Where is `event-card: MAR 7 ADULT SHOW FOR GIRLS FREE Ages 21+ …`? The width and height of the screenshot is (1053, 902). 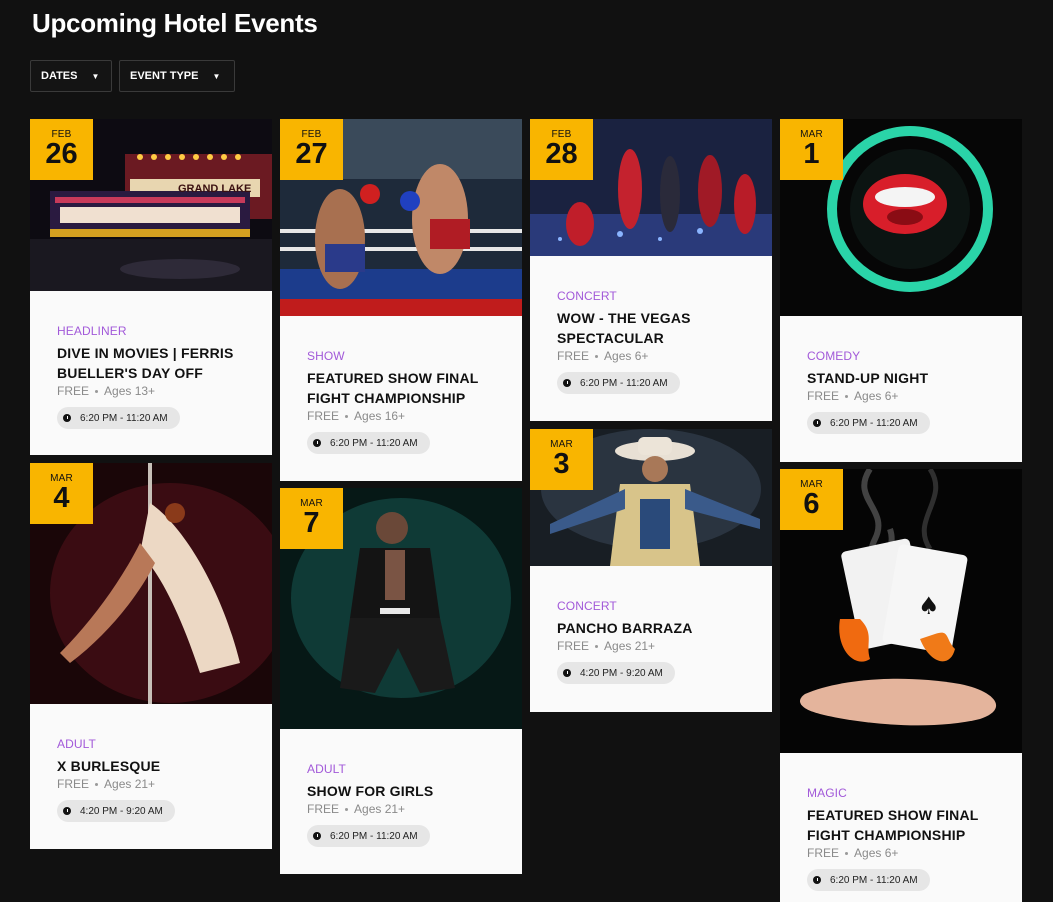 event-card: MAR 7 ADULT SHOW FOR GIRLS FREE Ages 21+ … is located at coordinates (401, 681).